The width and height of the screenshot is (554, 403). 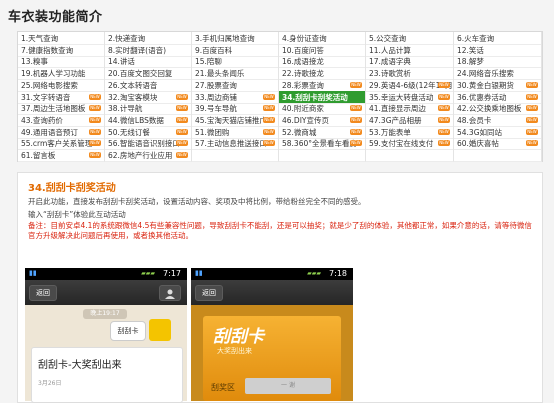 I want to click on message-time: 晚上19:17, so click(x=105, y=314).